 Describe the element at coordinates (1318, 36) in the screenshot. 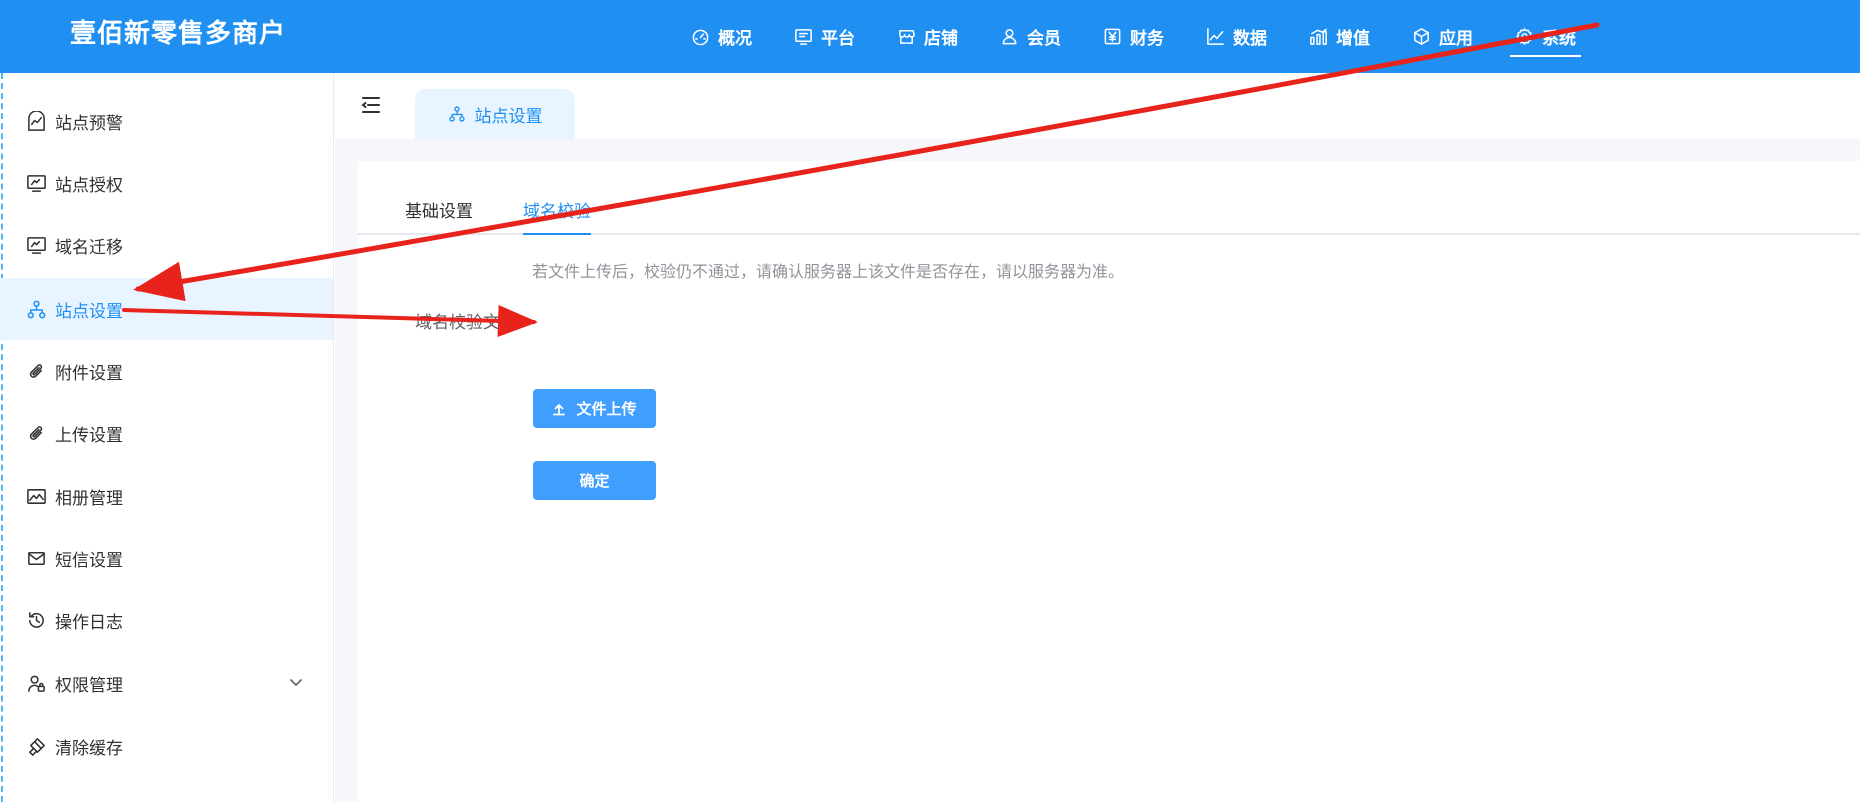

I see `bar-chart-icon` at that location.